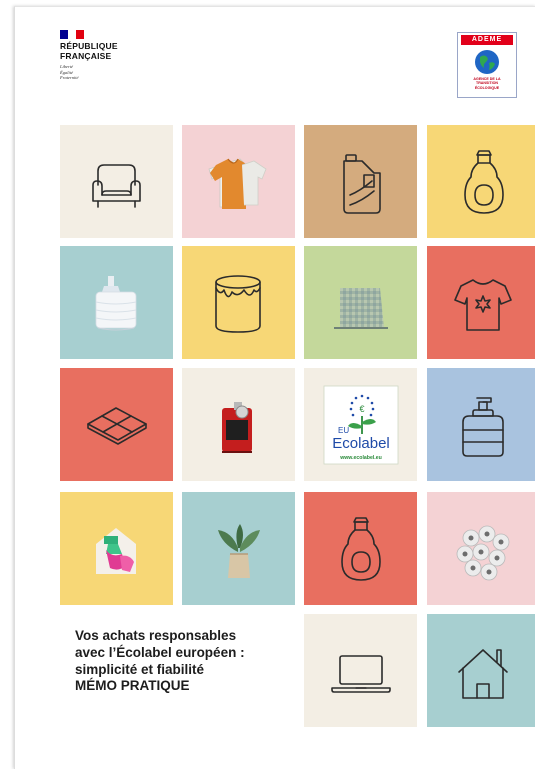 The width and height of the screenshot is (535, 769). Describe the element at coordinates (89, 72) in the screenshot. I see `republic-motto: Liberté Égalité Fraternité` at that location.